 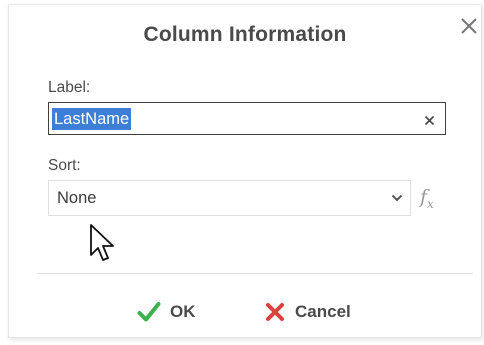 I want to click on sort-field-label: Sort:, so click(x=64, y=165).